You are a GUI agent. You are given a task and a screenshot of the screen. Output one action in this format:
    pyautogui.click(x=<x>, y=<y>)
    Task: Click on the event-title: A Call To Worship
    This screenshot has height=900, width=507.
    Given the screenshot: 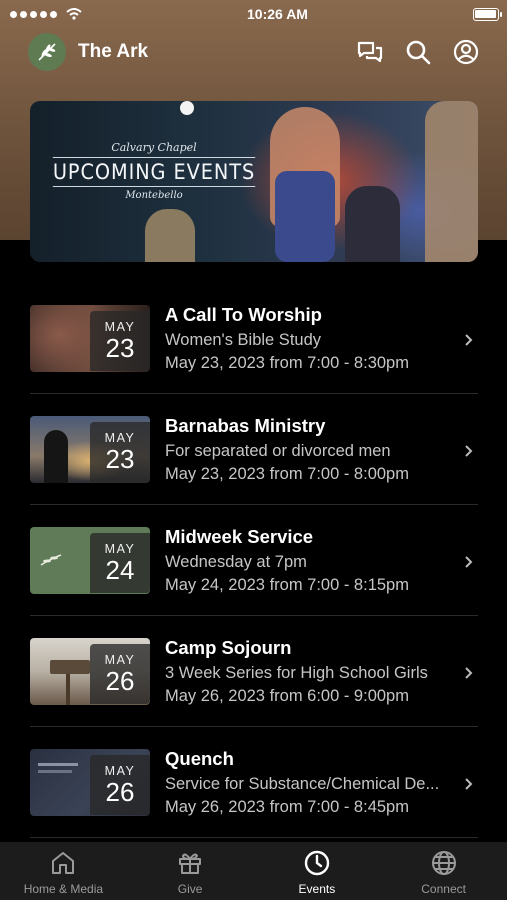 What is the action you would take?
    pyautogui.click(x=243, y=314)
    